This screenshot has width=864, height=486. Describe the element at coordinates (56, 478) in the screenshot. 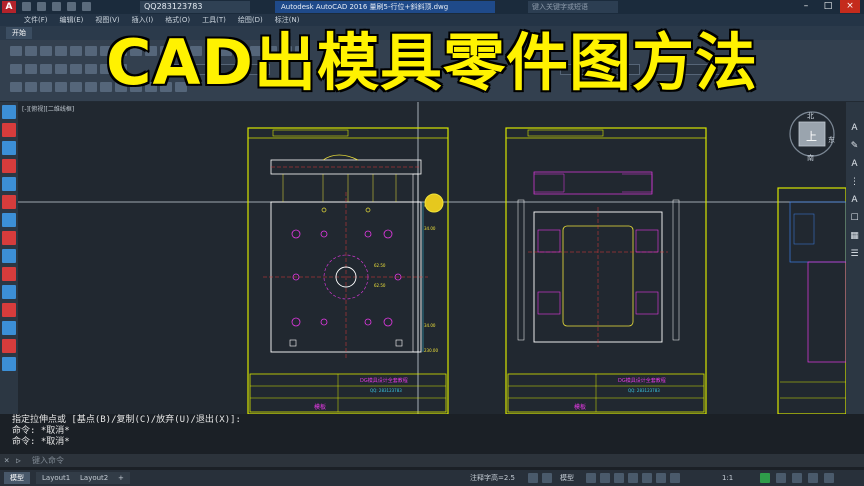

I see `tab-layout1: Layout1` at that location.